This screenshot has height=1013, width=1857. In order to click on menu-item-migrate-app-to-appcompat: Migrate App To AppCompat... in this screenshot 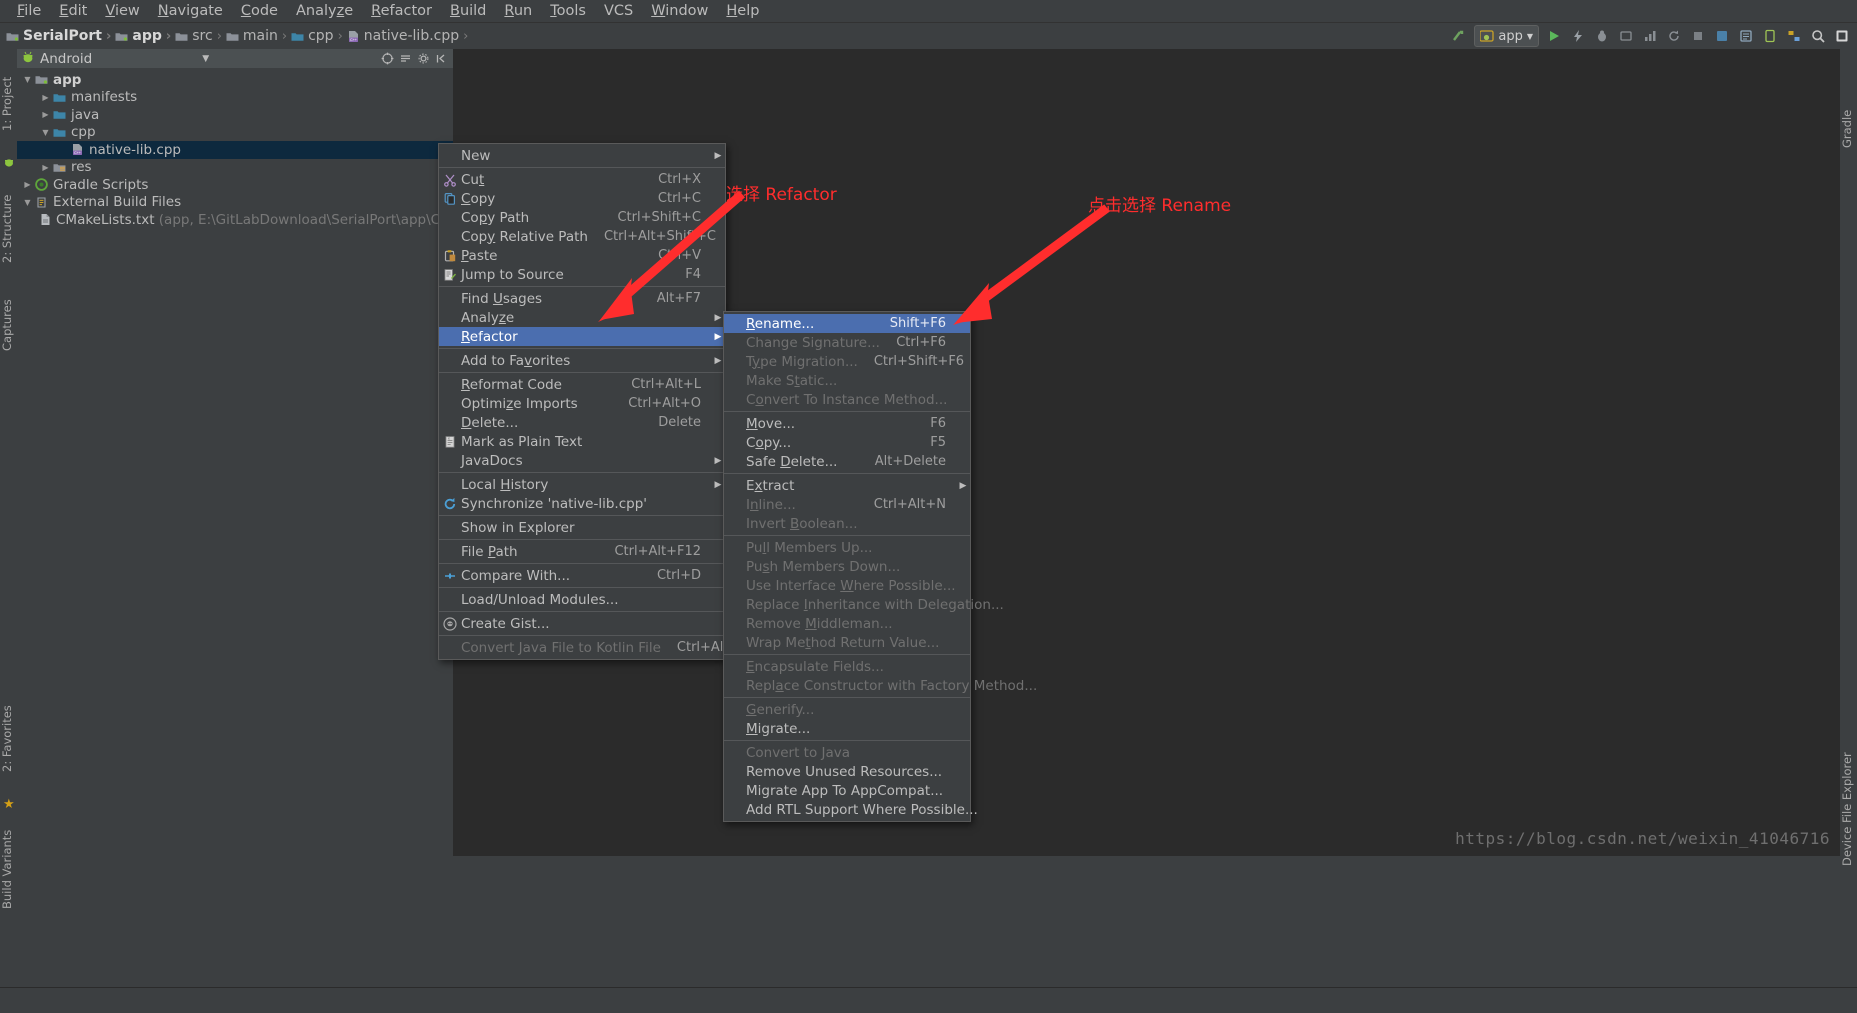, I will do `click(847, 790)`.